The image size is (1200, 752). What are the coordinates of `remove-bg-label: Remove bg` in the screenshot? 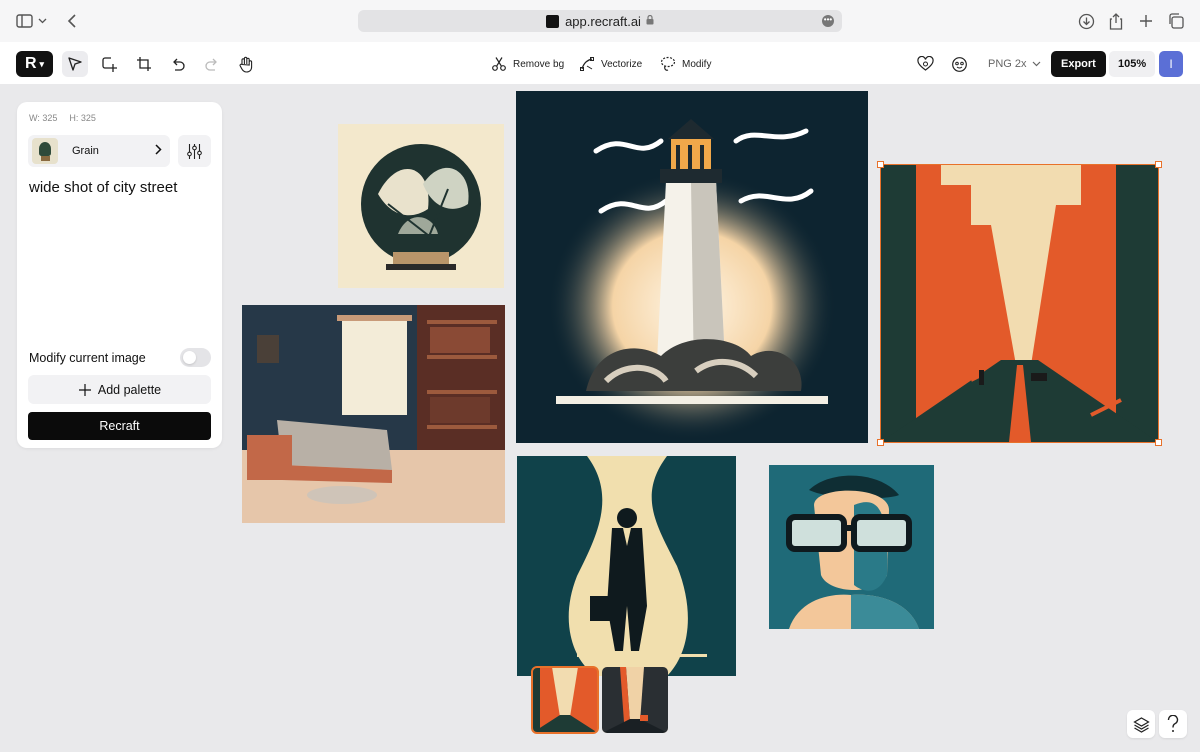 It's located at (539, 64).